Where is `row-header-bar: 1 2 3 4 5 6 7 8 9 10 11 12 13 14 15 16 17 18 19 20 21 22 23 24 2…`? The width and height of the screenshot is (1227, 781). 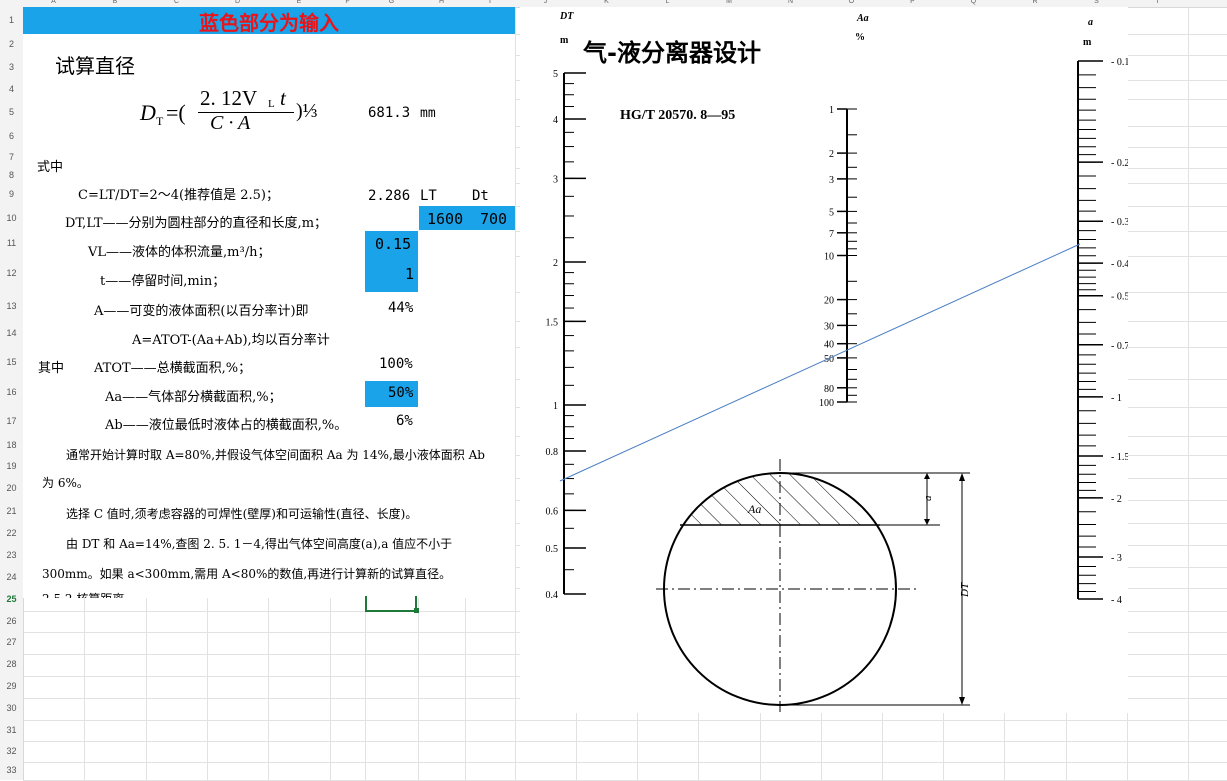 row-header-bar: 1 2 3 4 5 6 7 8 9 10 11 12 13 14 15 16 17 18 19 20 21 22 23 24 2… is located at coordinates (12, 393).